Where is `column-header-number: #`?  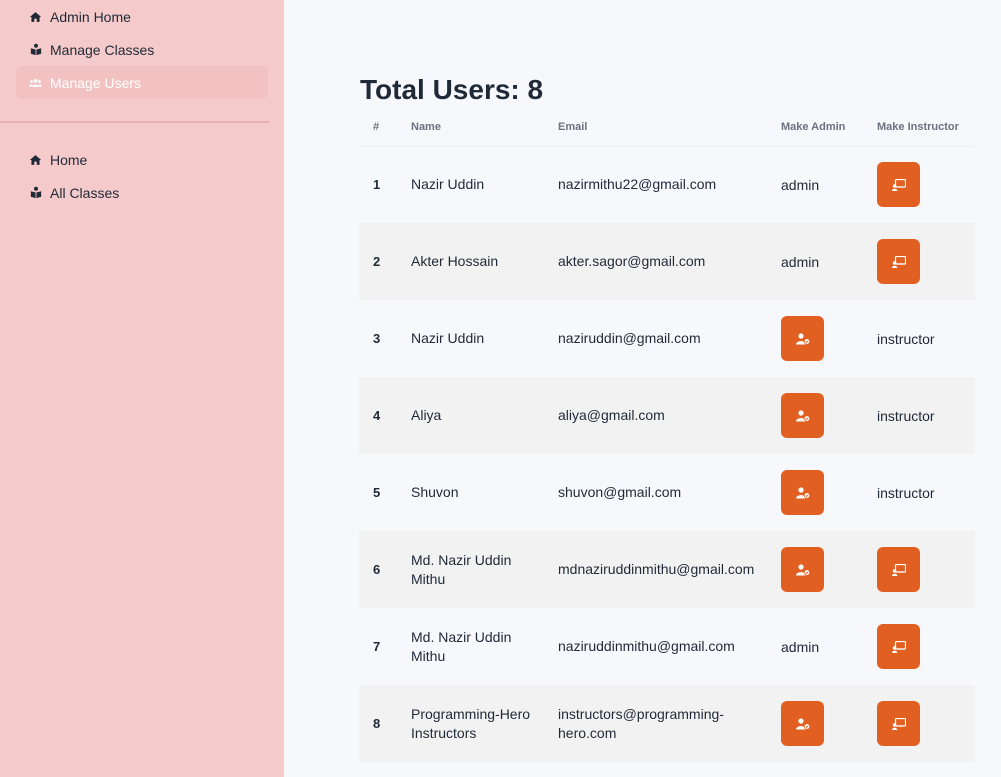
column-header-number: # is located at coordinates (385, 127).